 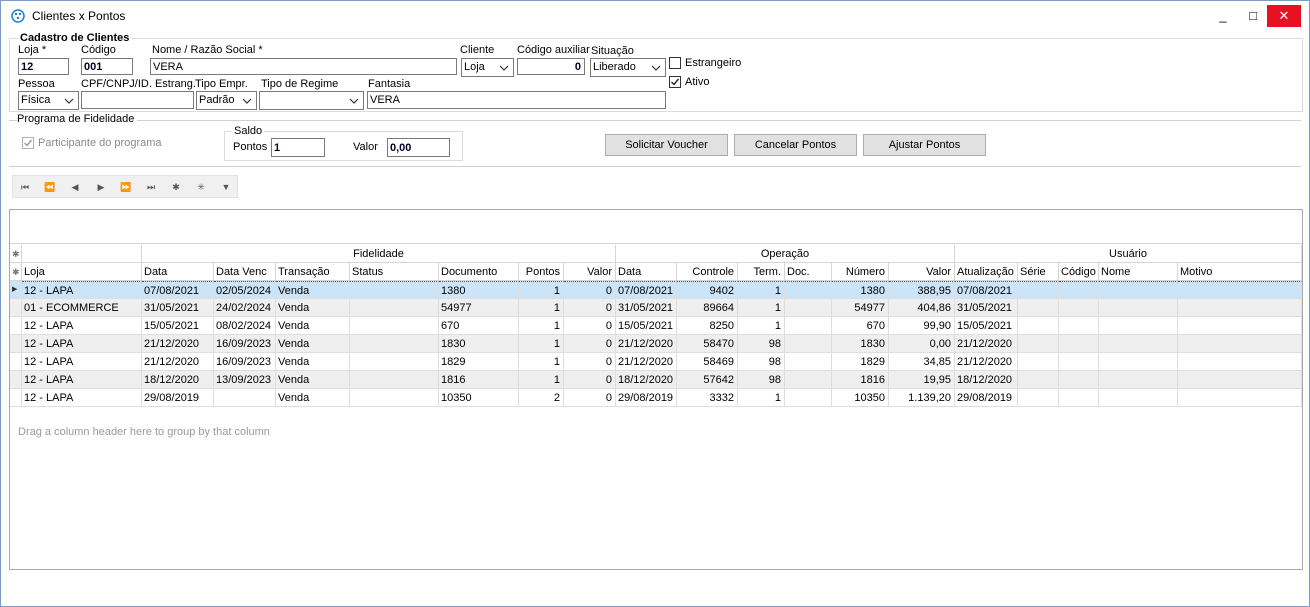 I want to click on column-header: Controle, so click(x=707, y=272).